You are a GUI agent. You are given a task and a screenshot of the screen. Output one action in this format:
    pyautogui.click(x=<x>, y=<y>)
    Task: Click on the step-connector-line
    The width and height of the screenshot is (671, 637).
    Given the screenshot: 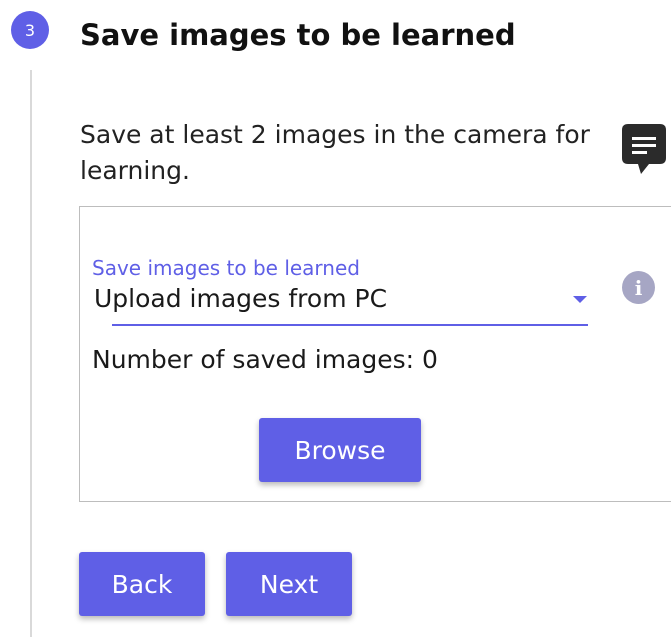 What is the action you would take?
    pyautogui.click(x=31, y=353)
    